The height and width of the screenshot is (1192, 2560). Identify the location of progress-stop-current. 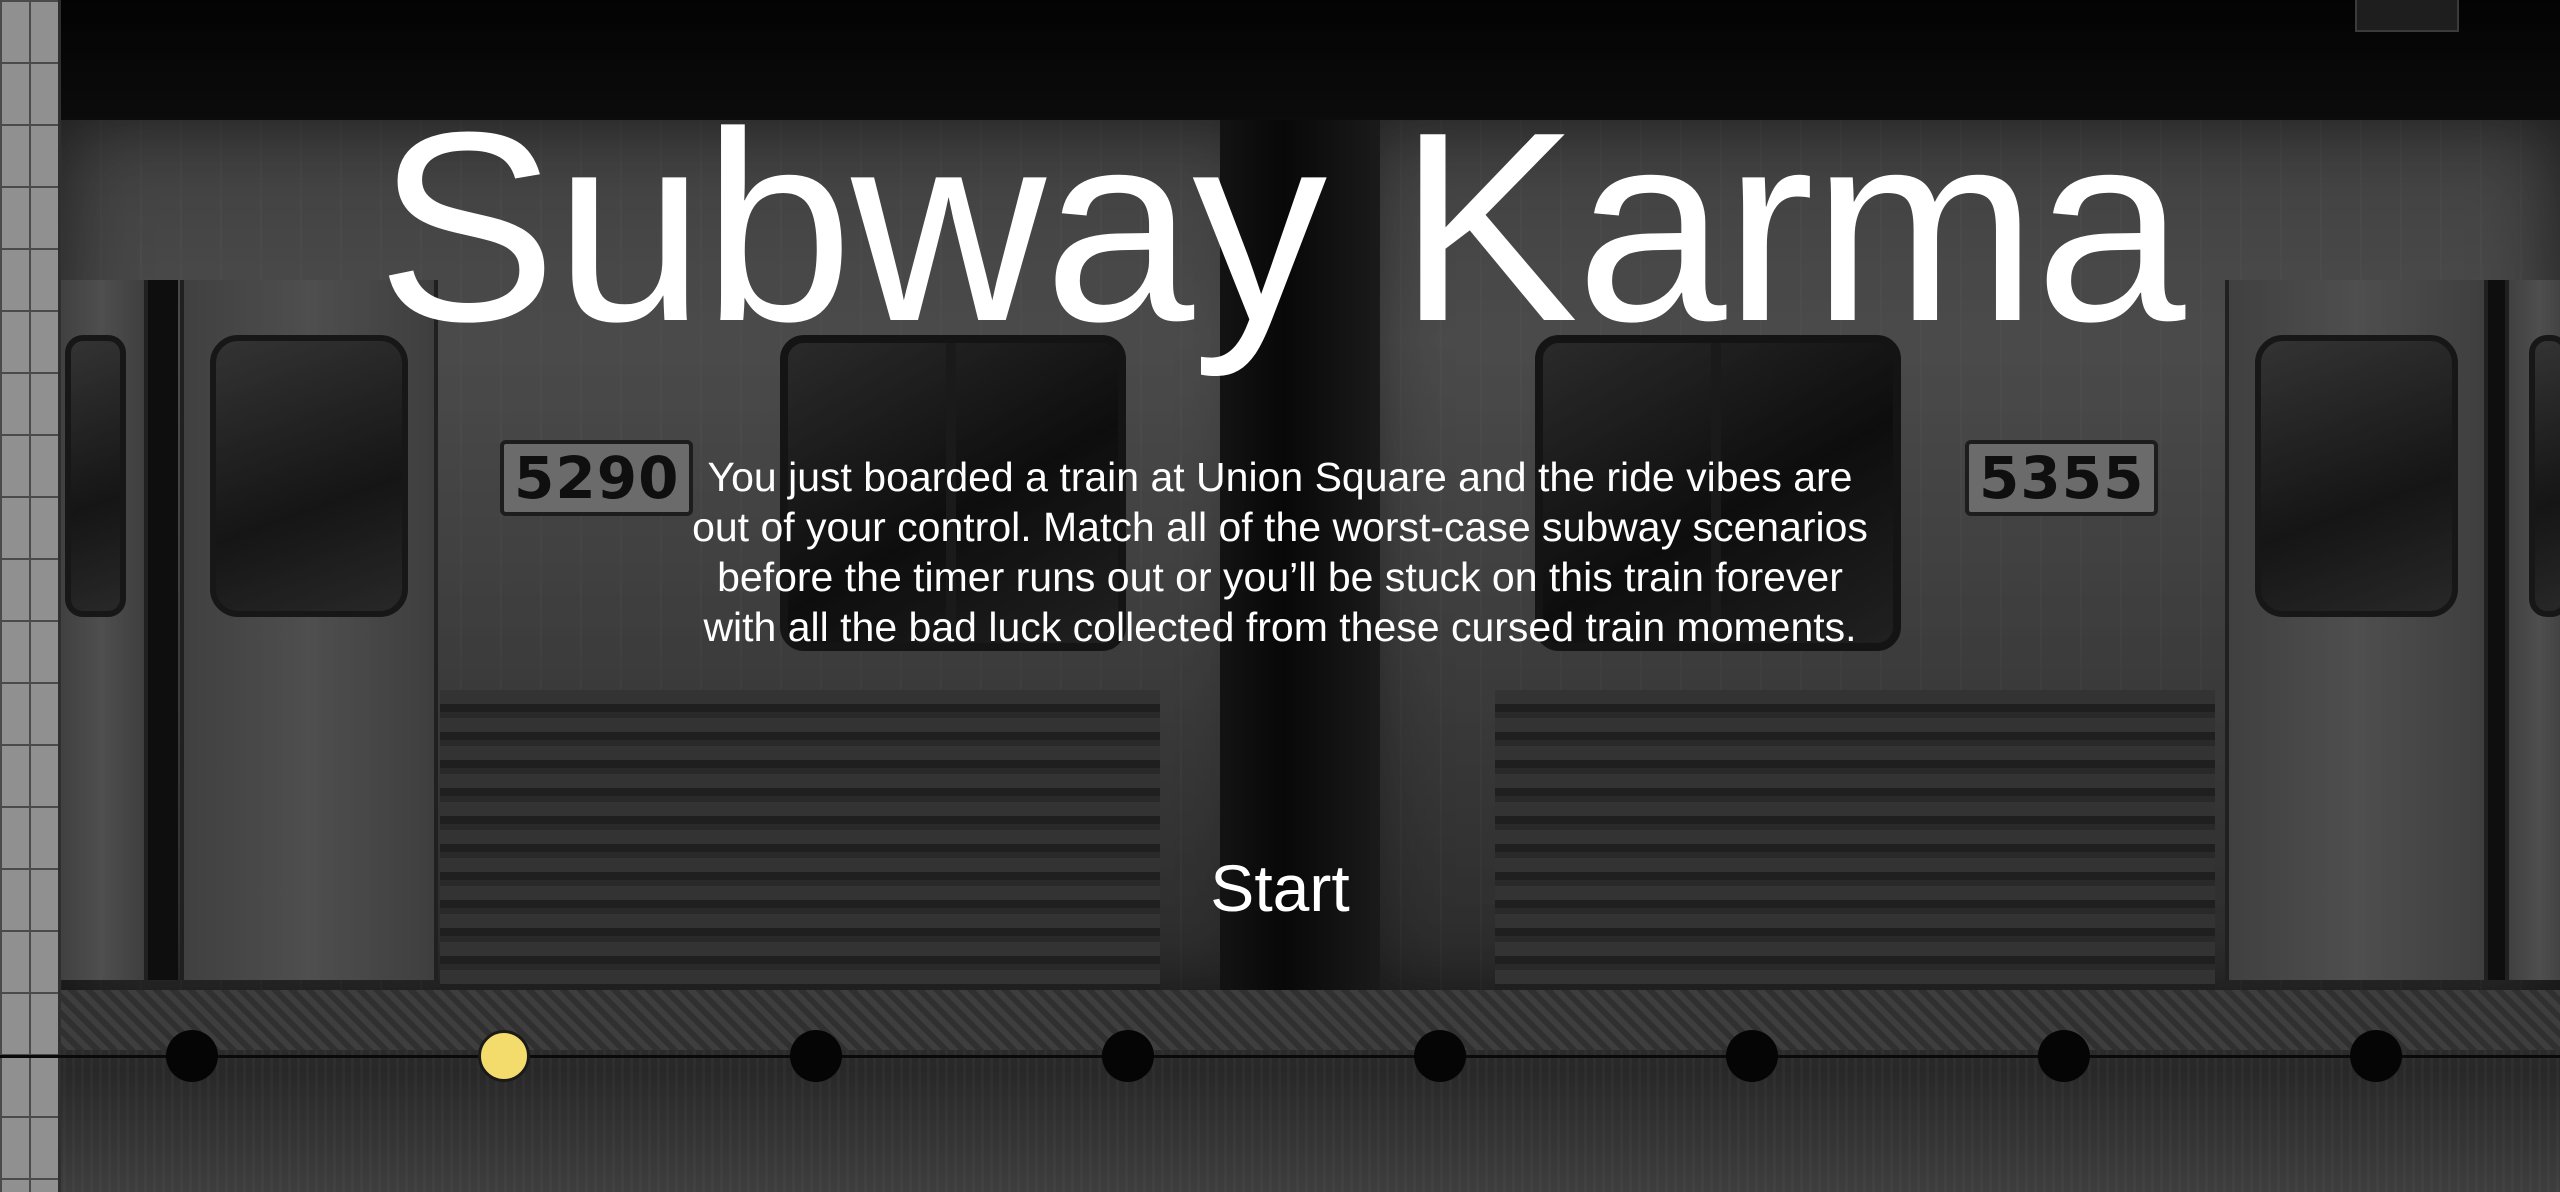
(504, 1056).